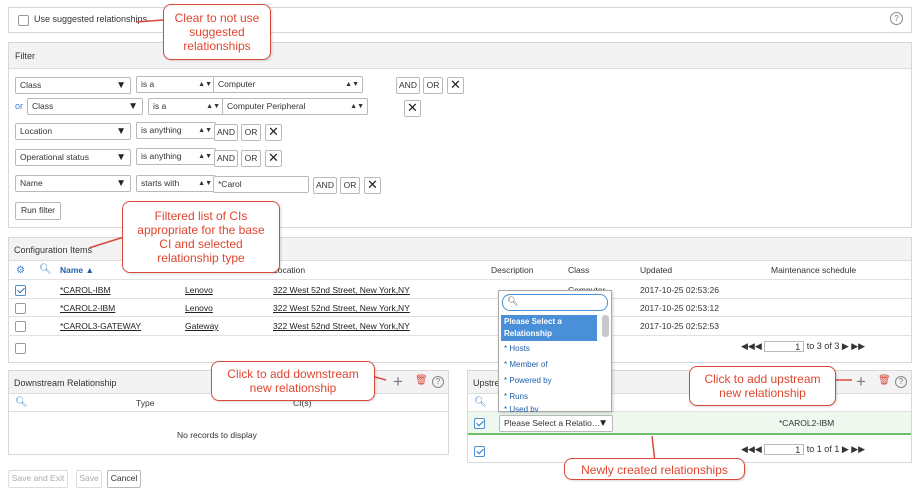 The image size is (914, 503). I want to click on ci-row1-updated: 2017-10-25 02:53:26, so click(679, 290).